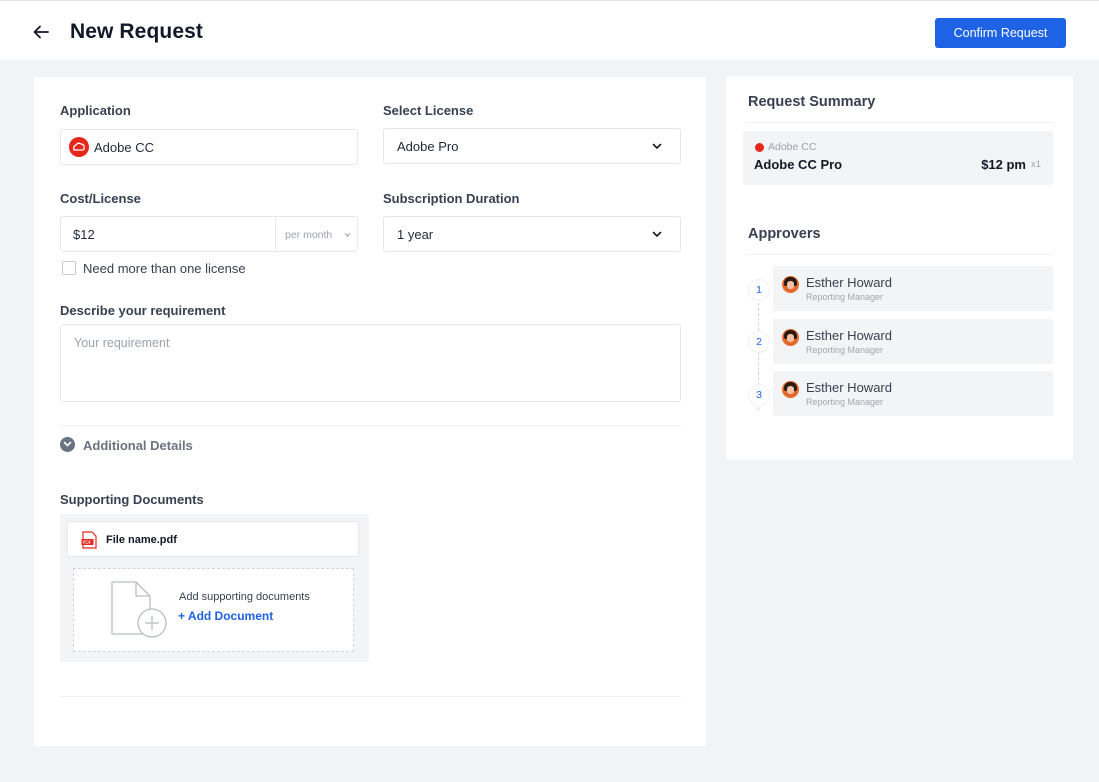 The width and height of the screenshot is (1099, 782). I want to click on multi-license-checkbox, so click(69, 268).